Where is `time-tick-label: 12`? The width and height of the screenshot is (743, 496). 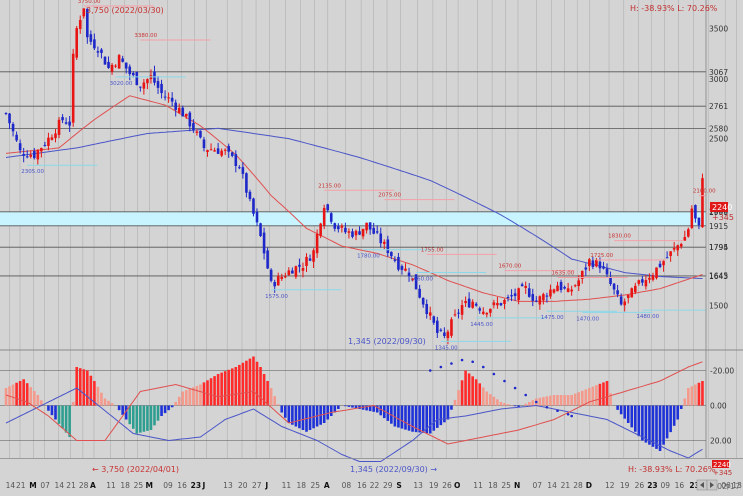
time-tick-label: 12 is located at coordinates (610, 485).